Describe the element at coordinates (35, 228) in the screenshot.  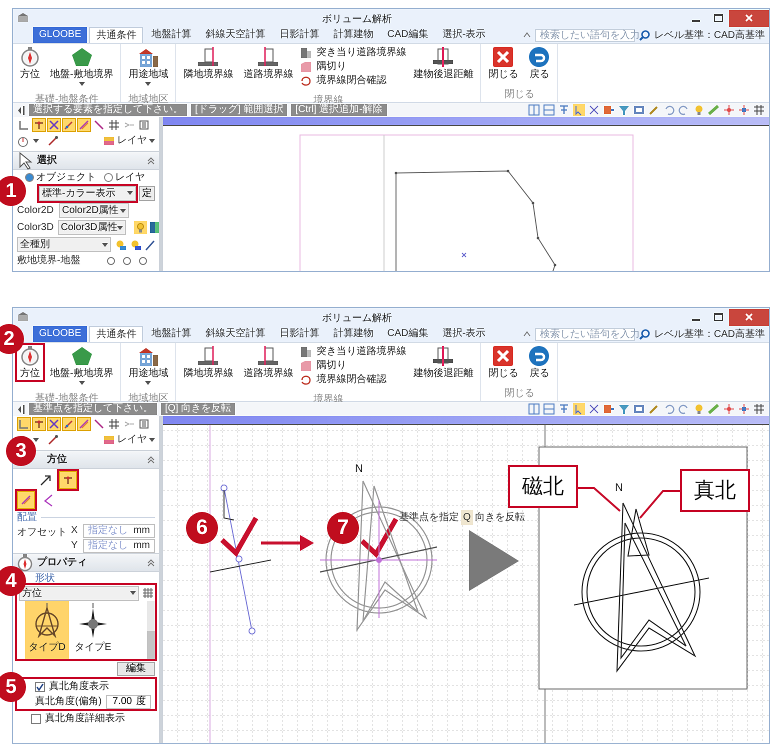
I see `field-label: Color3D` at that location.